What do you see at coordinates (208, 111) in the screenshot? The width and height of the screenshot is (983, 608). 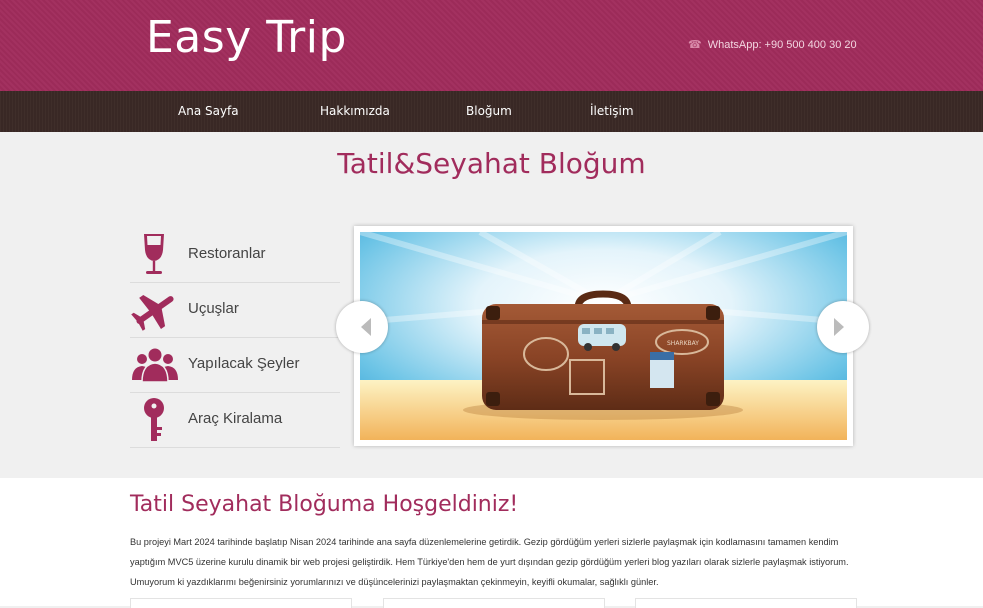 I see `nav-item-home: Ana Sayfa` at bounding box center [208, 111].